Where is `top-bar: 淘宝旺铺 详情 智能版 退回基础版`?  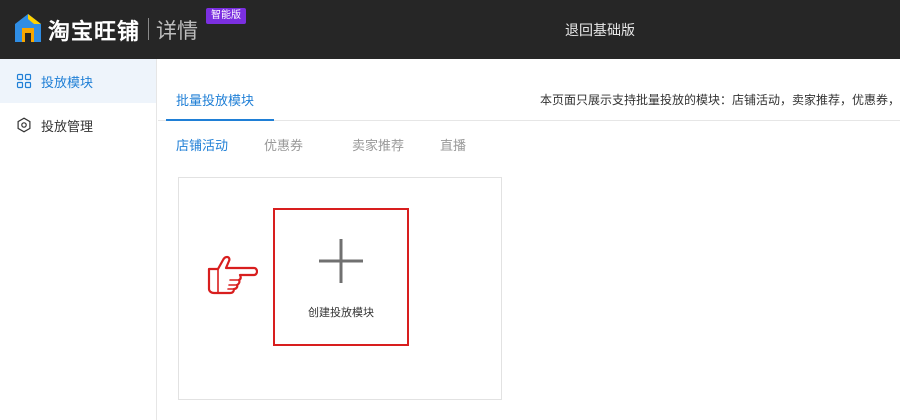 top-bar: 淘宝旺铺 详情 智能版 退回基础版 is located at coordinates (450, 29).